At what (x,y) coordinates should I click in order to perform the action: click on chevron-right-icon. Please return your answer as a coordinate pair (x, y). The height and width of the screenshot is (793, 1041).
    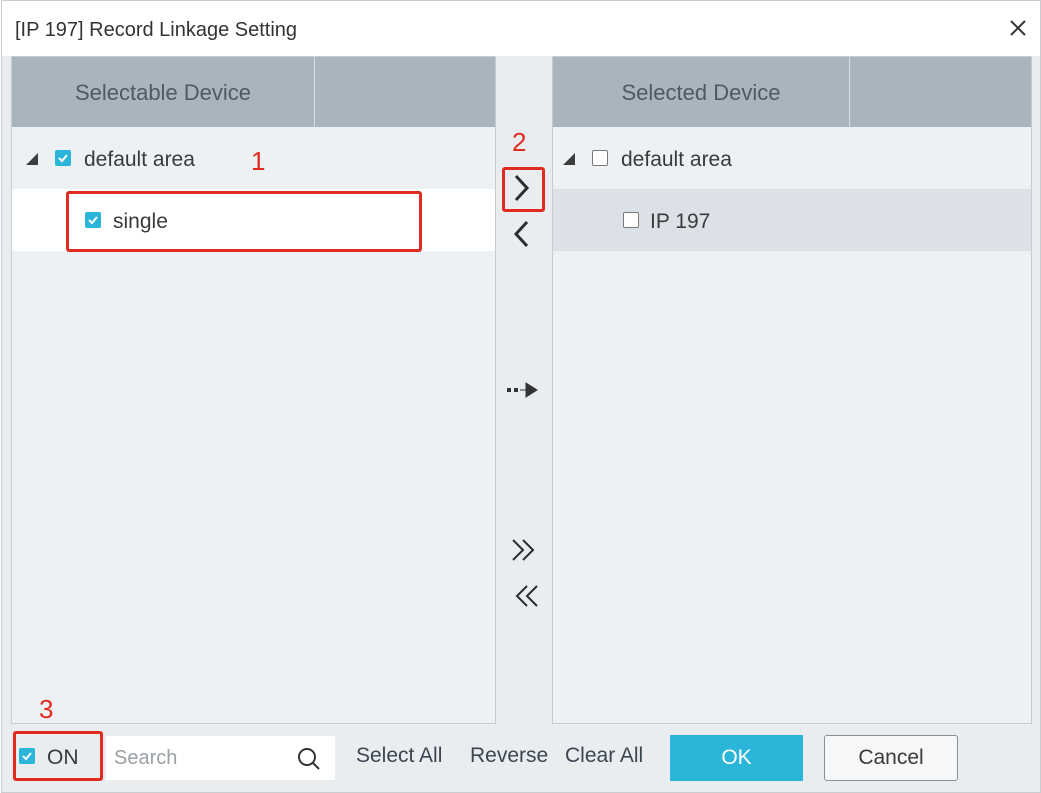
    Looking at the image, I should click on (522, 188).